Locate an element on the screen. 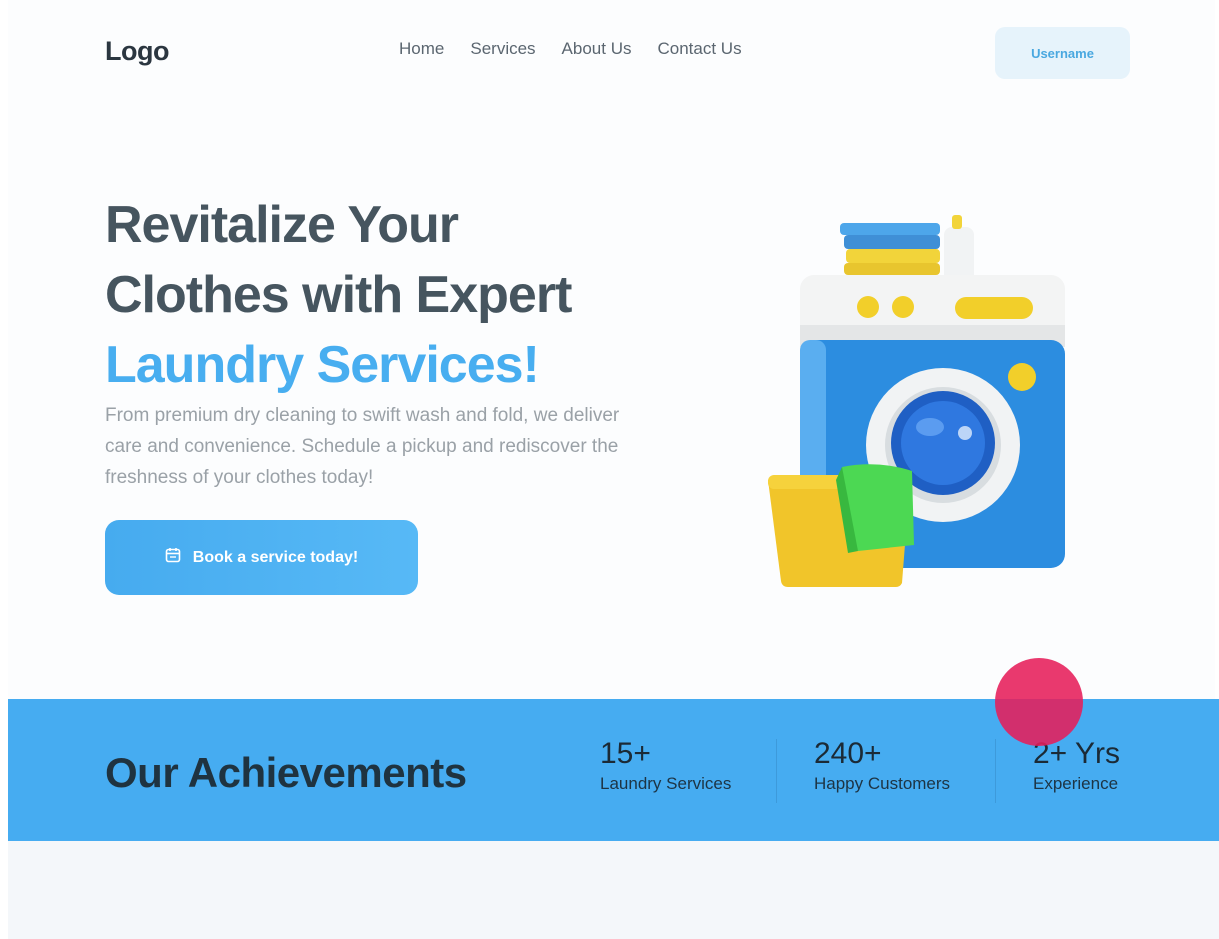 The width and height of the screenshot is (1219, 939). stat-value: 15+ is located at coordinates (625, 753).